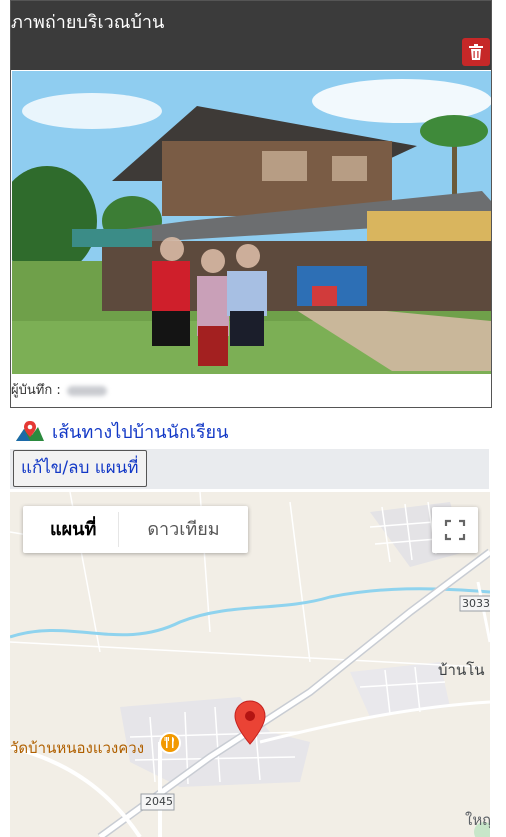  What do you see at coordinates (477, 820) in the screenshot?
I see `partial-place-label: ใหญ` at bounding box center [477, 820].